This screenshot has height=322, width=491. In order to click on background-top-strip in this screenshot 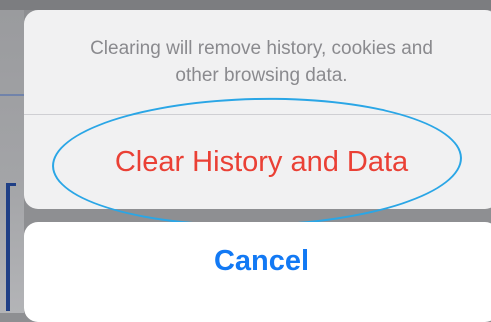, I will do `click(245, 5)`.